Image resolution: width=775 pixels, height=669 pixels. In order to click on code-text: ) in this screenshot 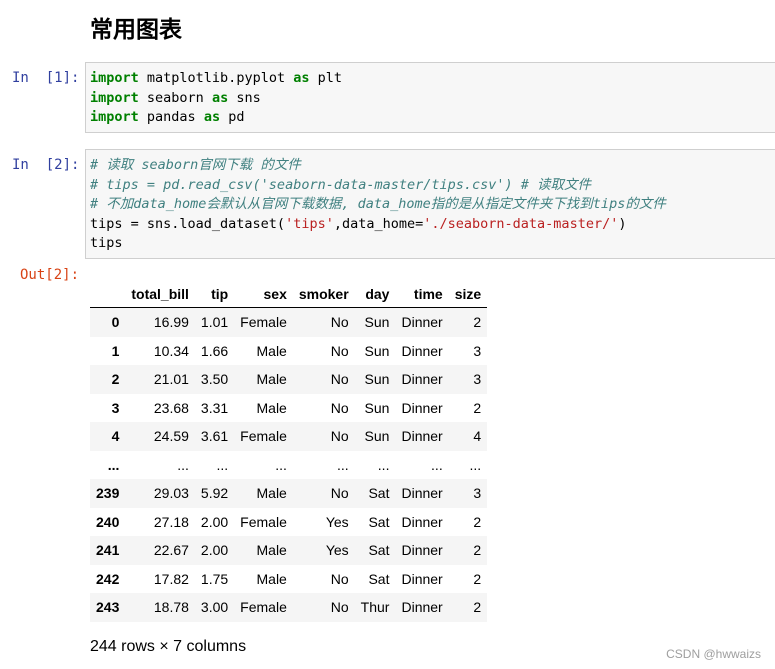, I will do `click(622, 223)`.